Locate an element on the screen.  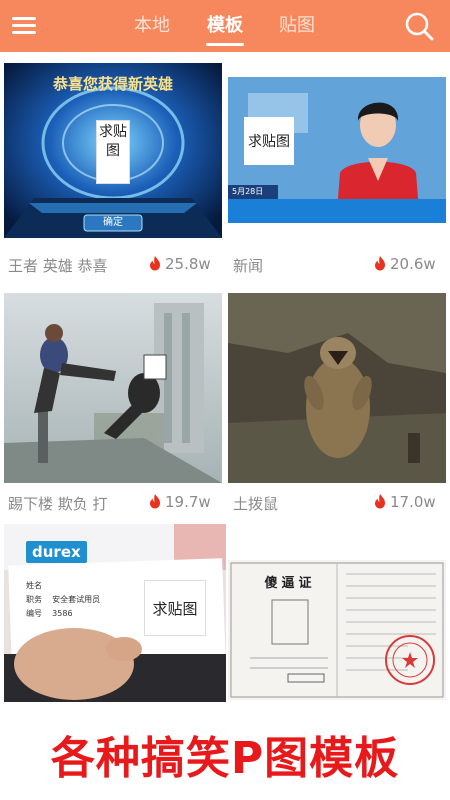
template-card-id-card: durex 姓名 职务 安全套试用员 编号 3586 求贴图 is located at coordinates (115, 613).